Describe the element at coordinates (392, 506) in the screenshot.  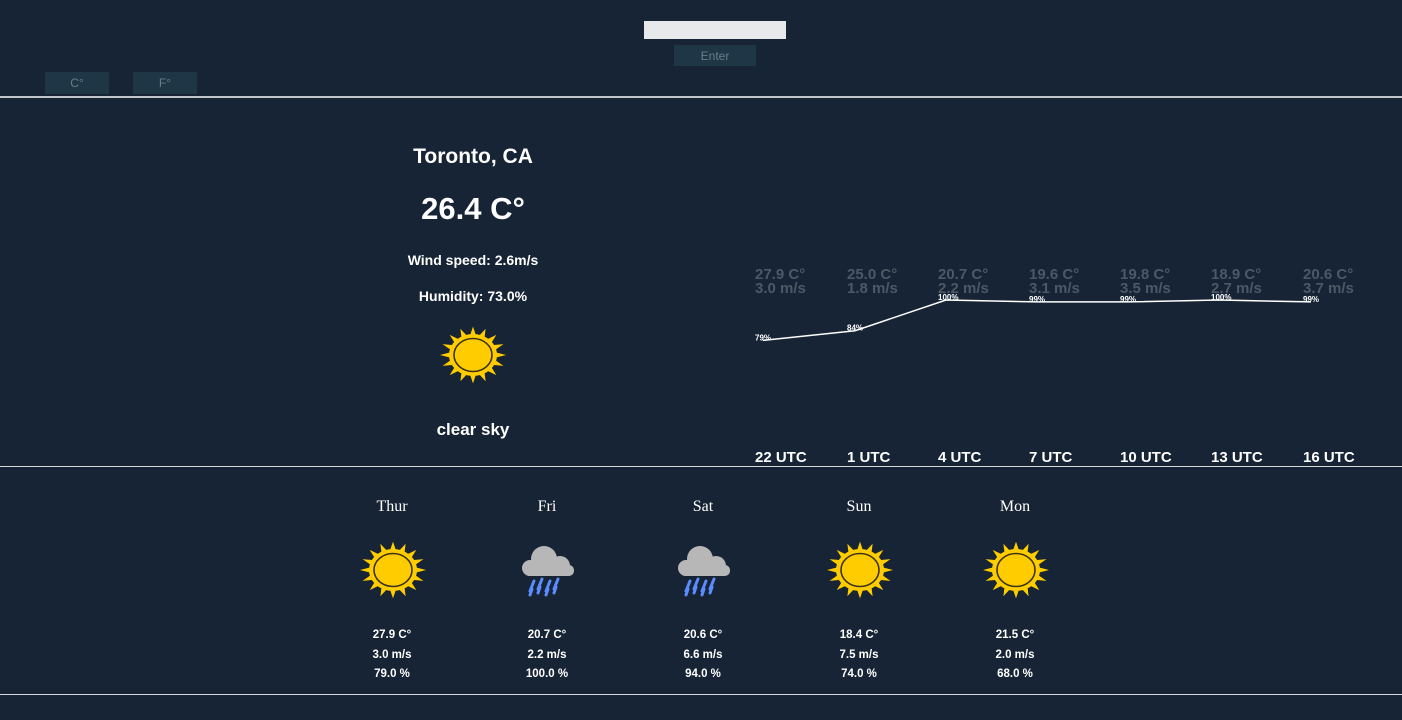
I see `forecast-day-name: Thur` at that location.